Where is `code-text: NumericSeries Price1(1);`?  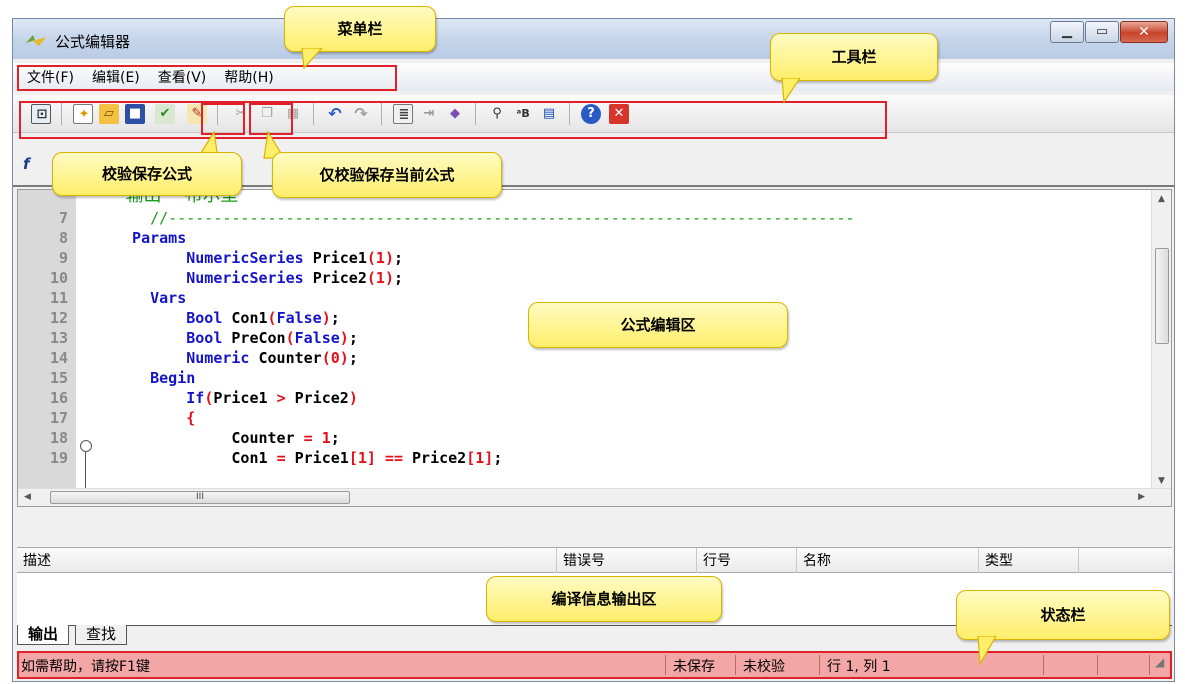 code-text: NumericSeries Price1(1); is located at coordinates (258, 258).